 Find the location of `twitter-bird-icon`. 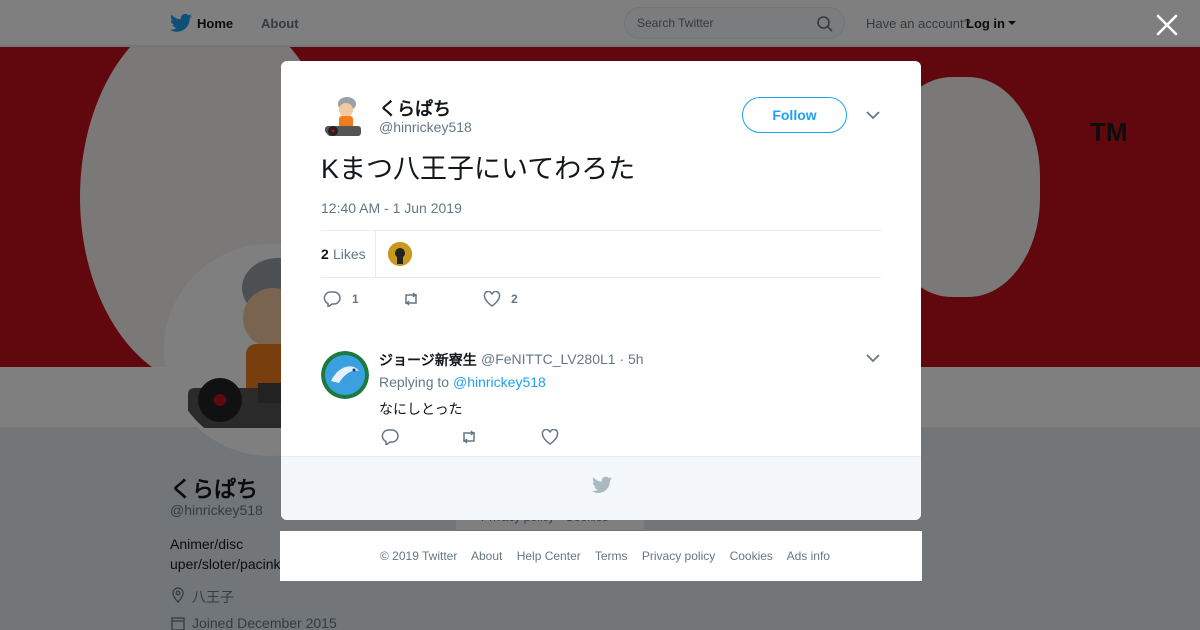

twitter-bird-icon is located at coordinates (602, 484).